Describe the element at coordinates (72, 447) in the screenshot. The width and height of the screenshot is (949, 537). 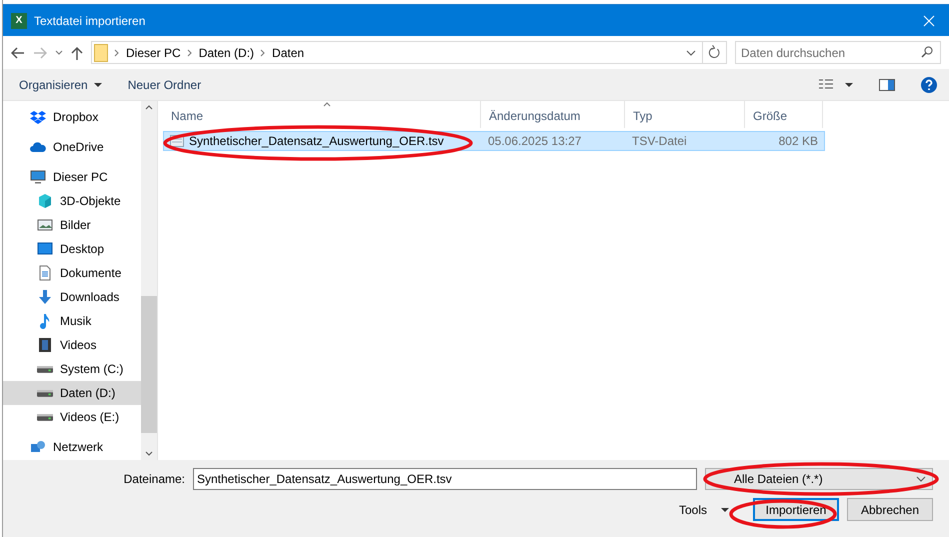
I see `sidebar-item: Netzwerk` at that location.